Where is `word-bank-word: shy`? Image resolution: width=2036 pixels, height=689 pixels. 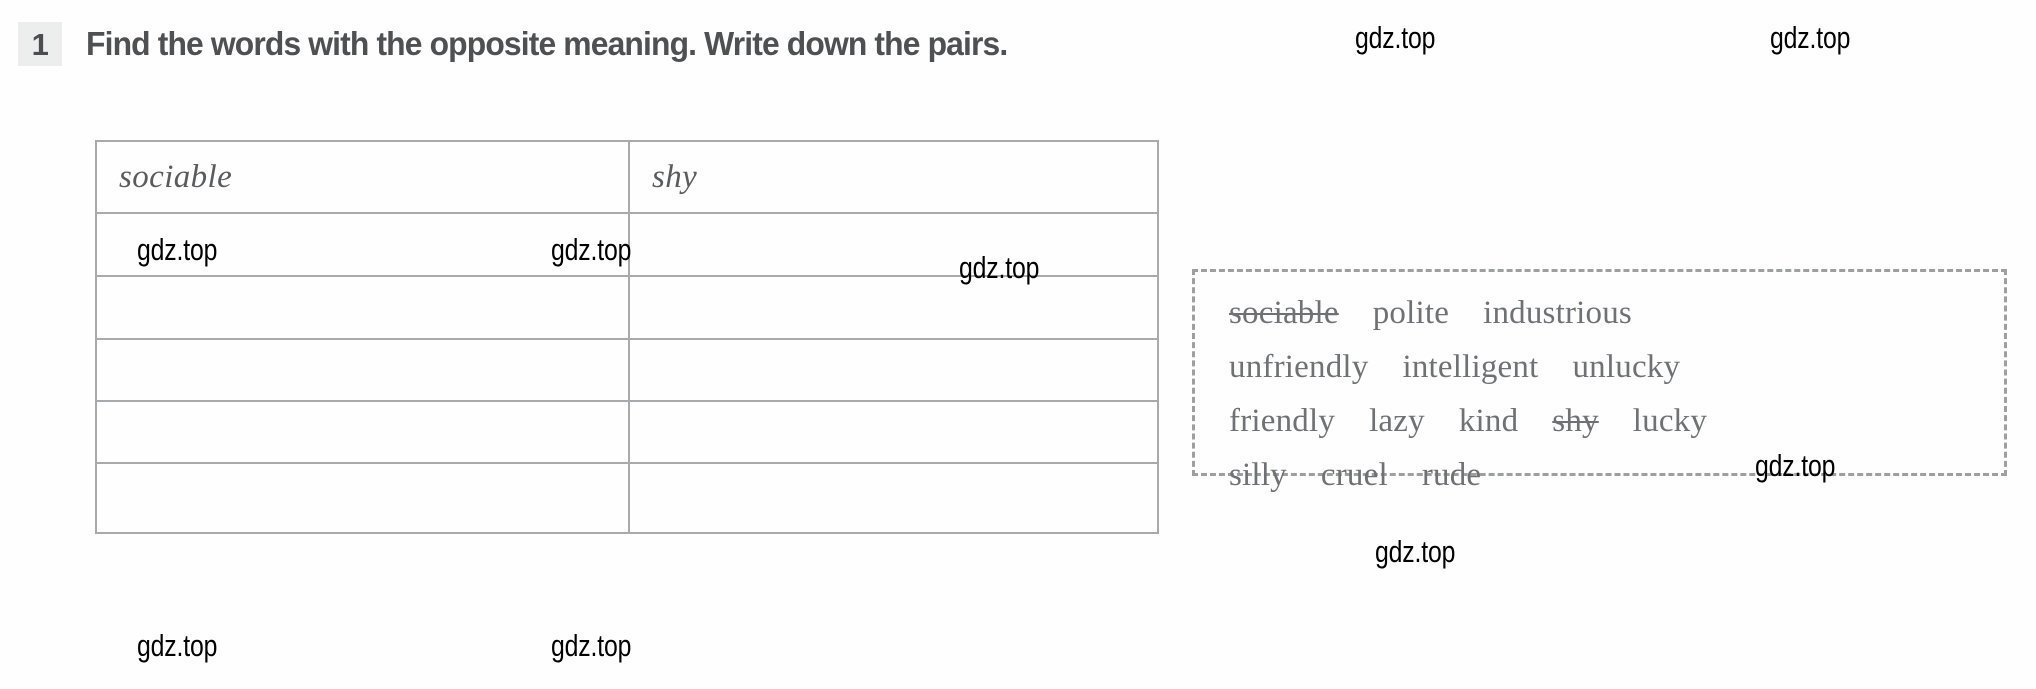
word-bank-word: shy is located at coordinates (1575, 421).